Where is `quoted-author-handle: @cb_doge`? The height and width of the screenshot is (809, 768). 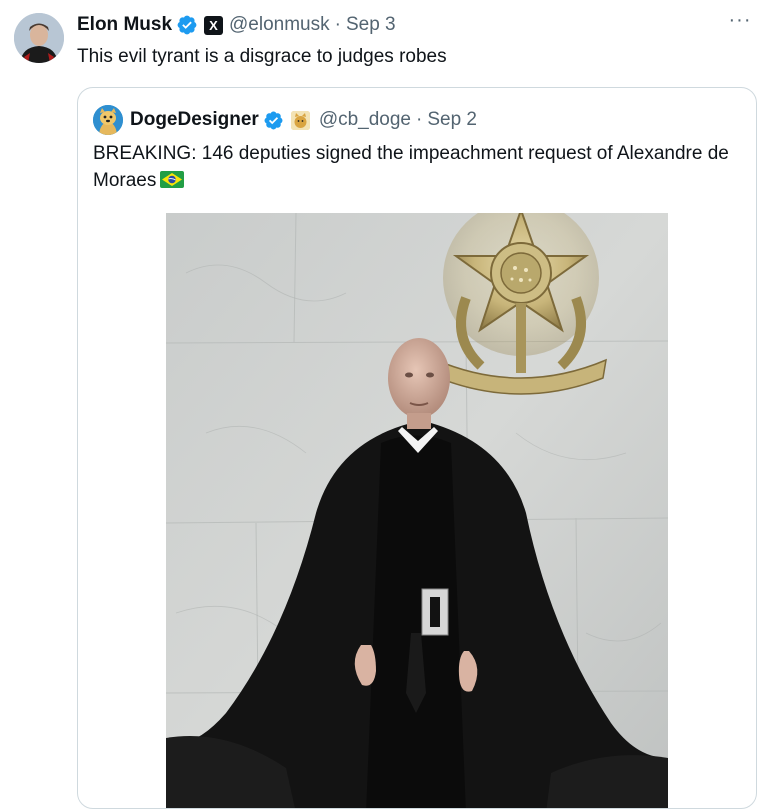 quoted-author-handle: @cb_doge is located at coordinates (365, 120).